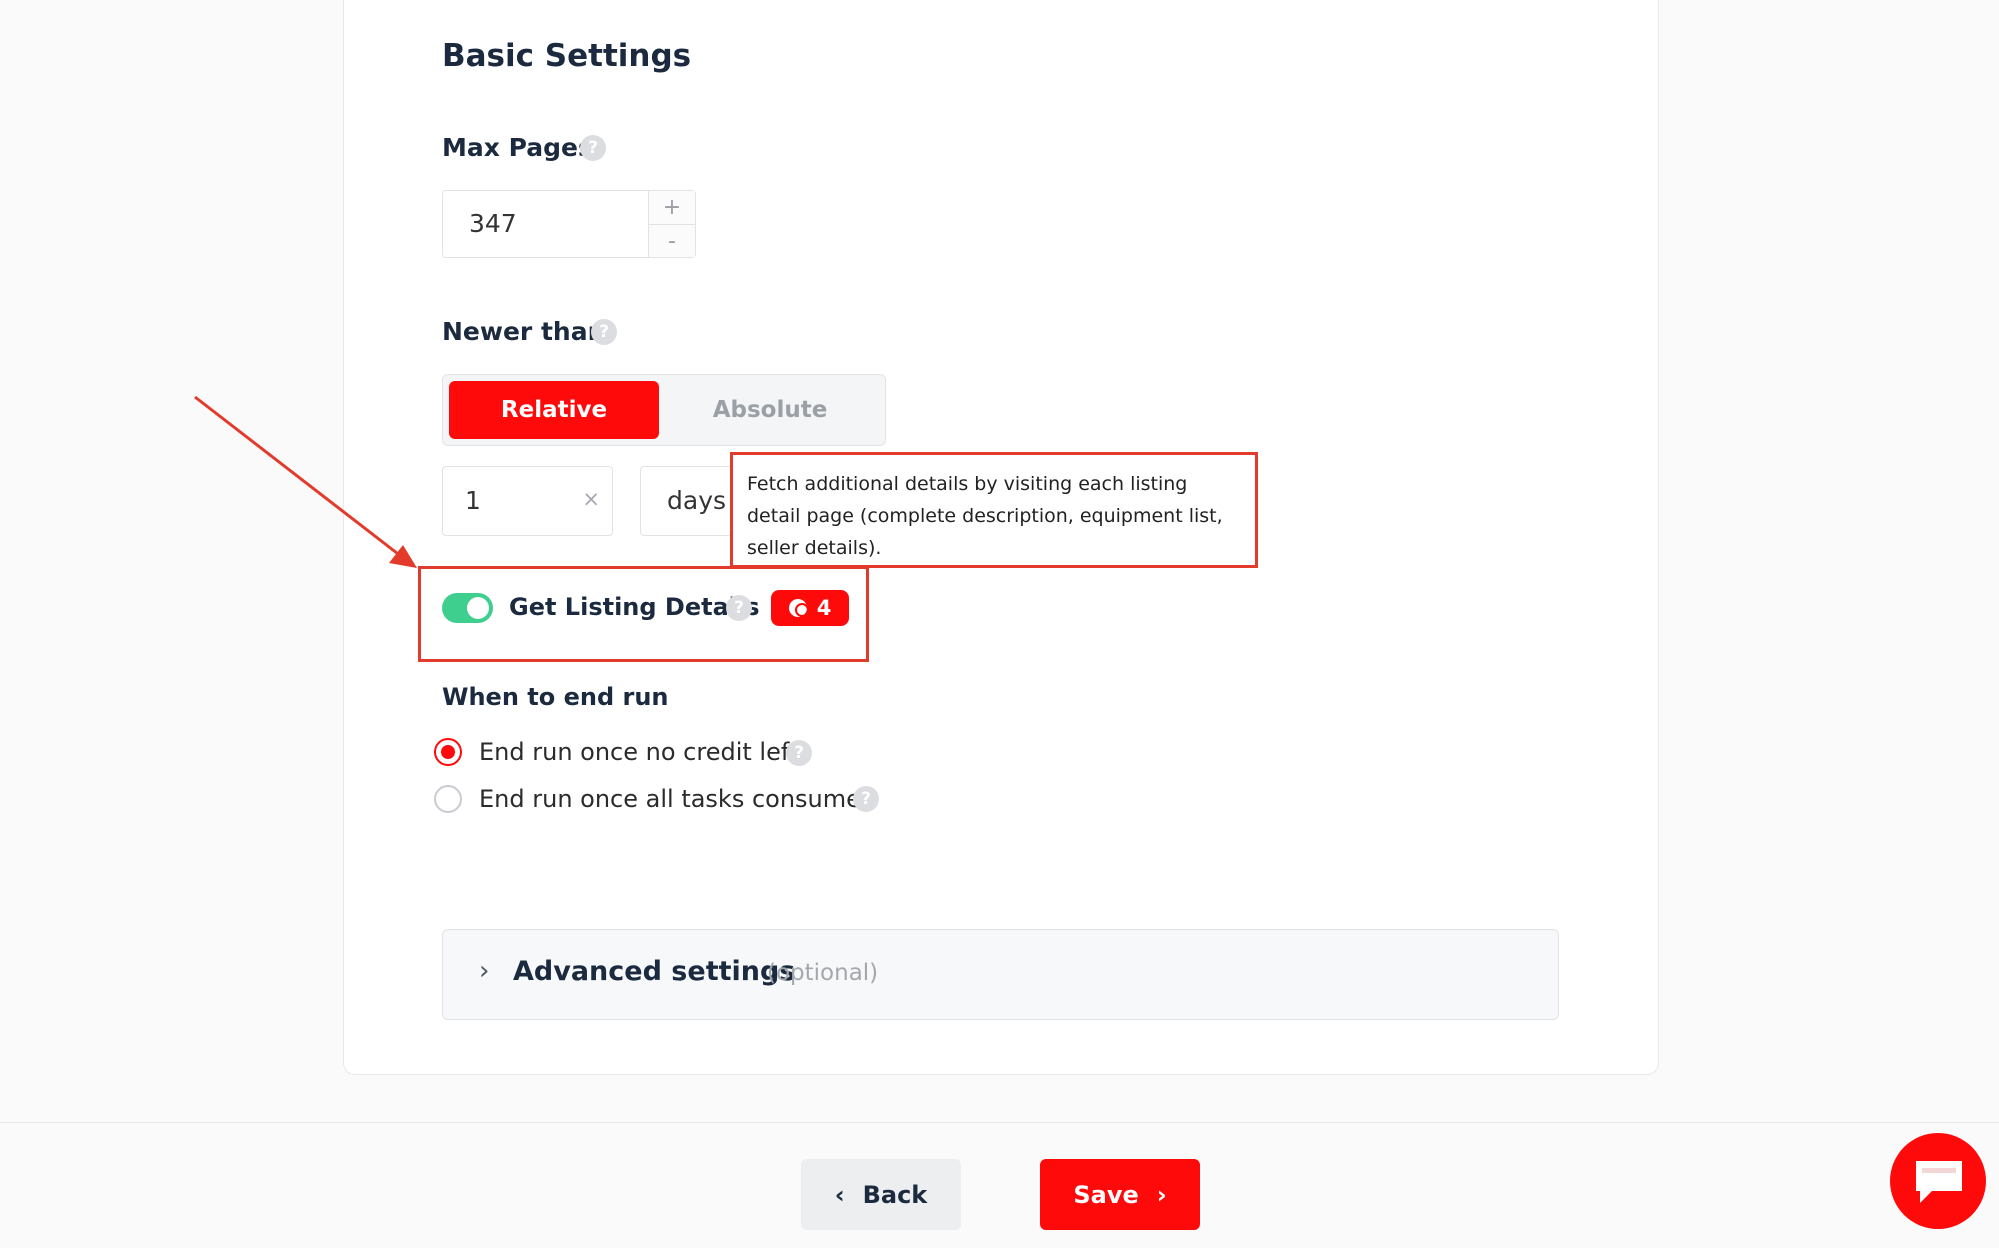 This screenshot has width=1999, height=1248. Describe the element at coordinates (798, 608) in the screenshot. I see `coin-icon` at that location.